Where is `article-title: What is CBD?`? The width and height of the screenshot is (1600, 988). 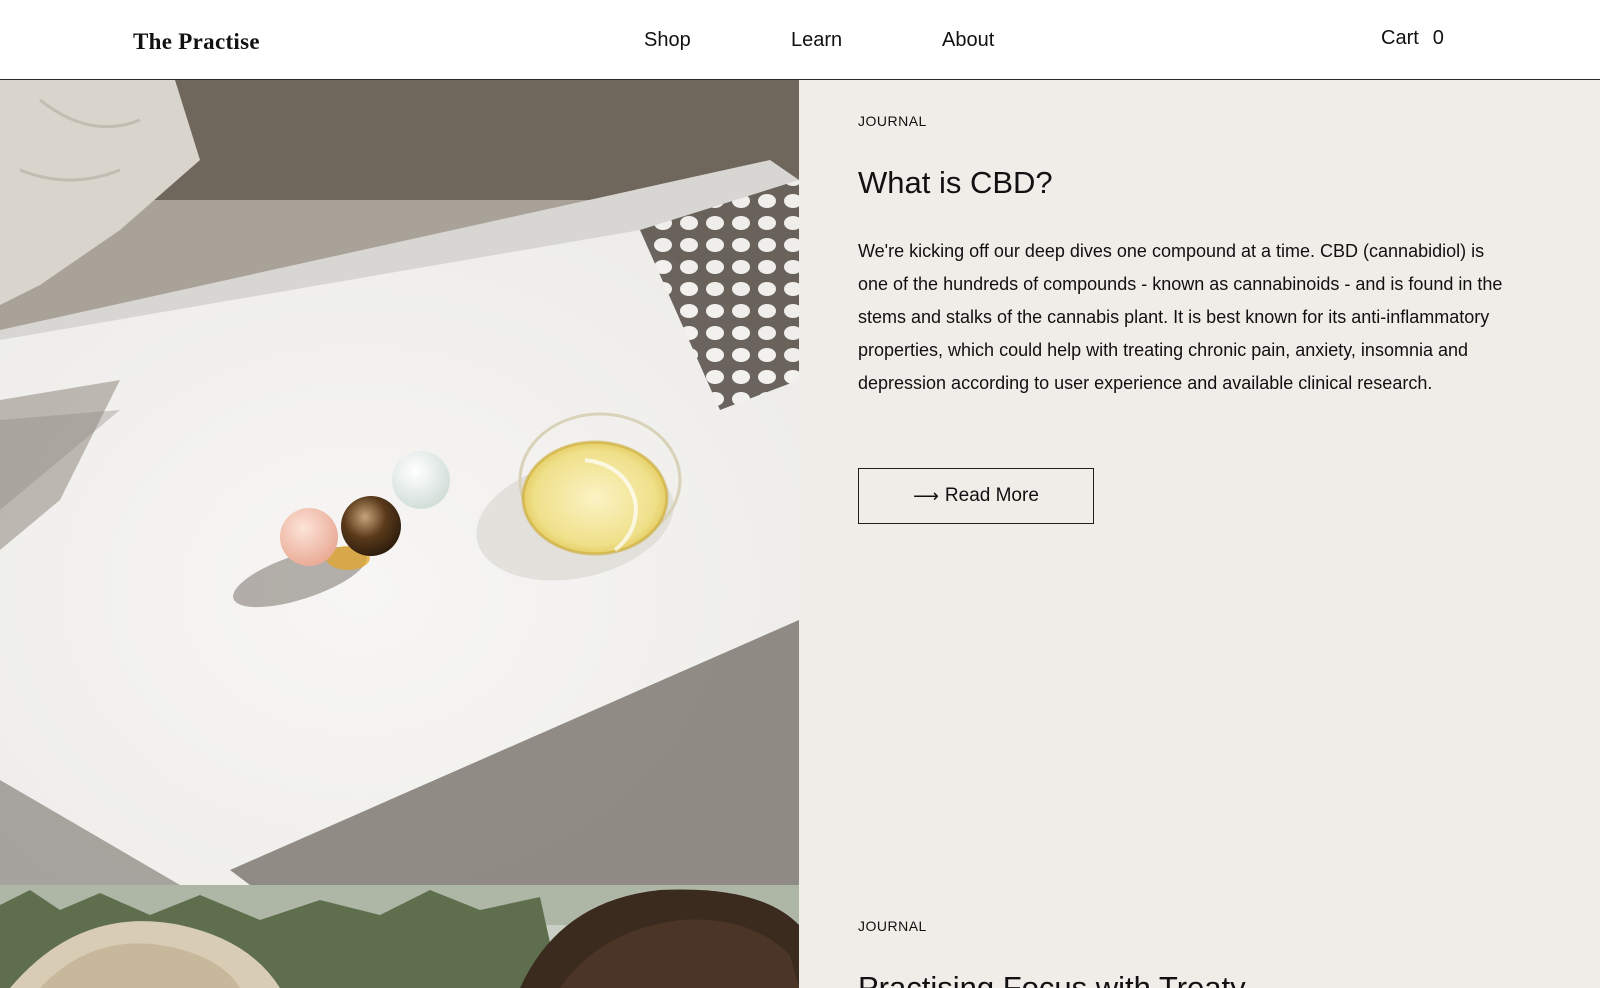
article-title: What is CBD? is located at coordinates (955, 183).